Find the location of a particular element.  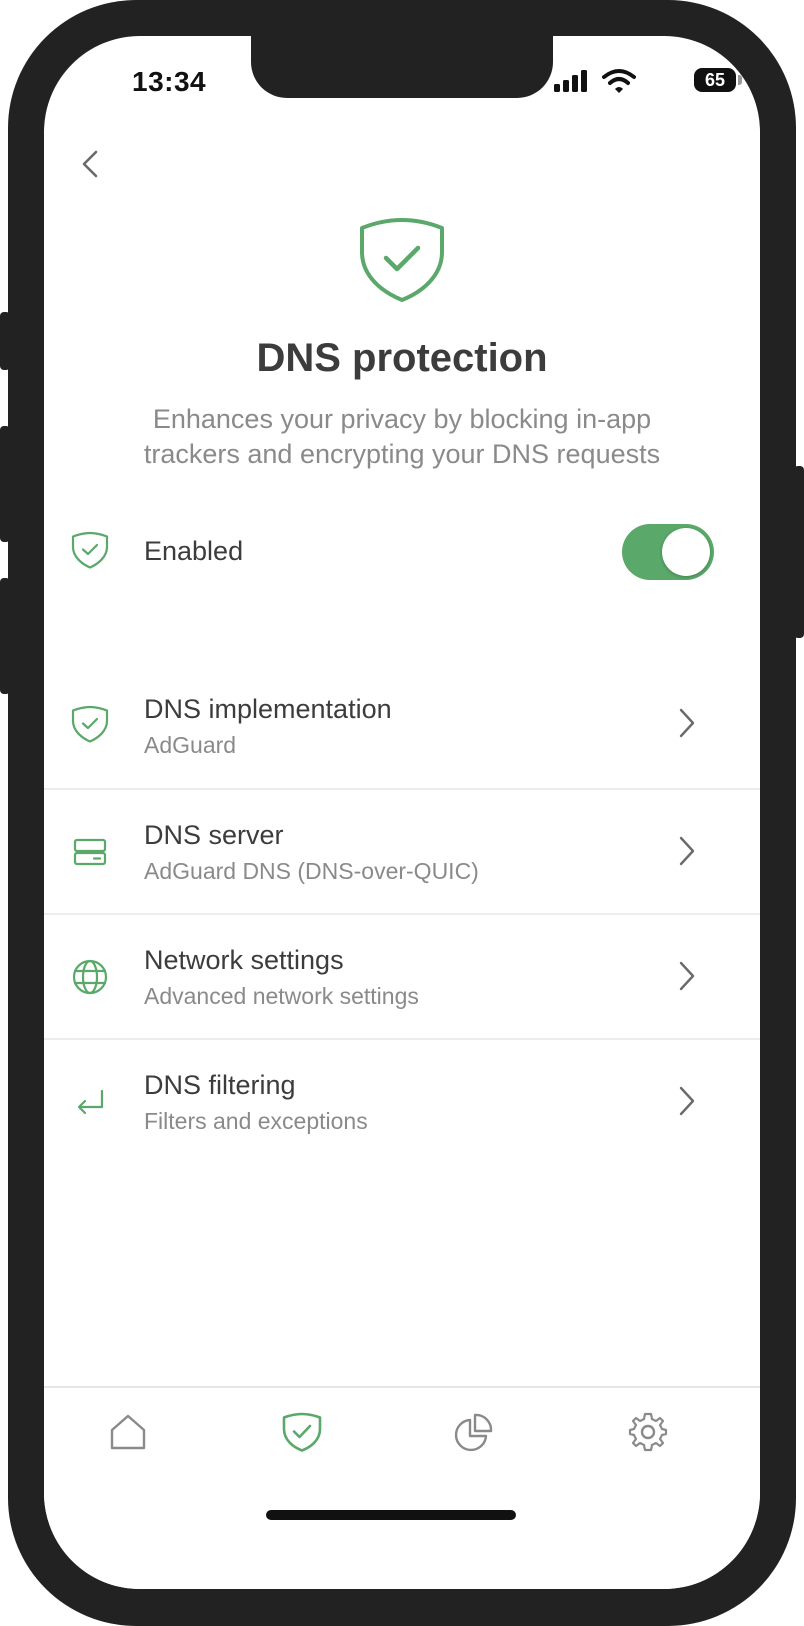

menu-item-title: DNS implementation is located at coordinates (268, 709).